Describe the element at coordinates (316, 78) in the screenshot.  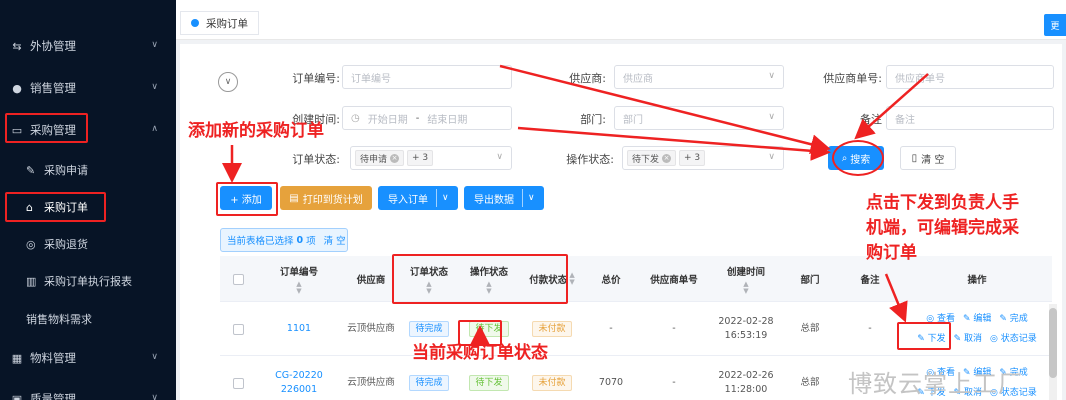
I see `order-no-label: 订单编号:` at that location.